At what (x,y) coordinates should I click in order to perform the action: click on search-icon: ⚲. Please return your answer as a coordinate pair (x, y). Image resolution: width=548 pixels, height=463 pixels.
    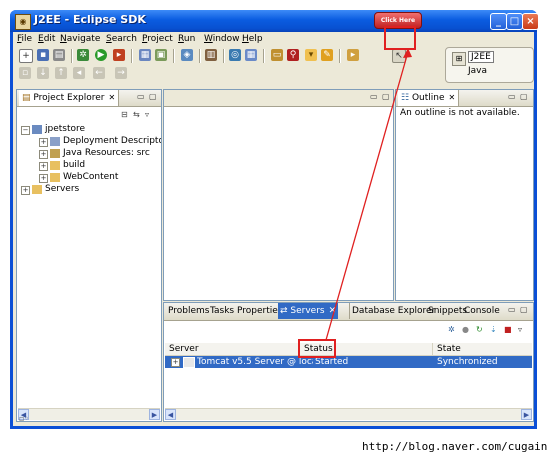
    Looking at the image, I should click on (293, 55).